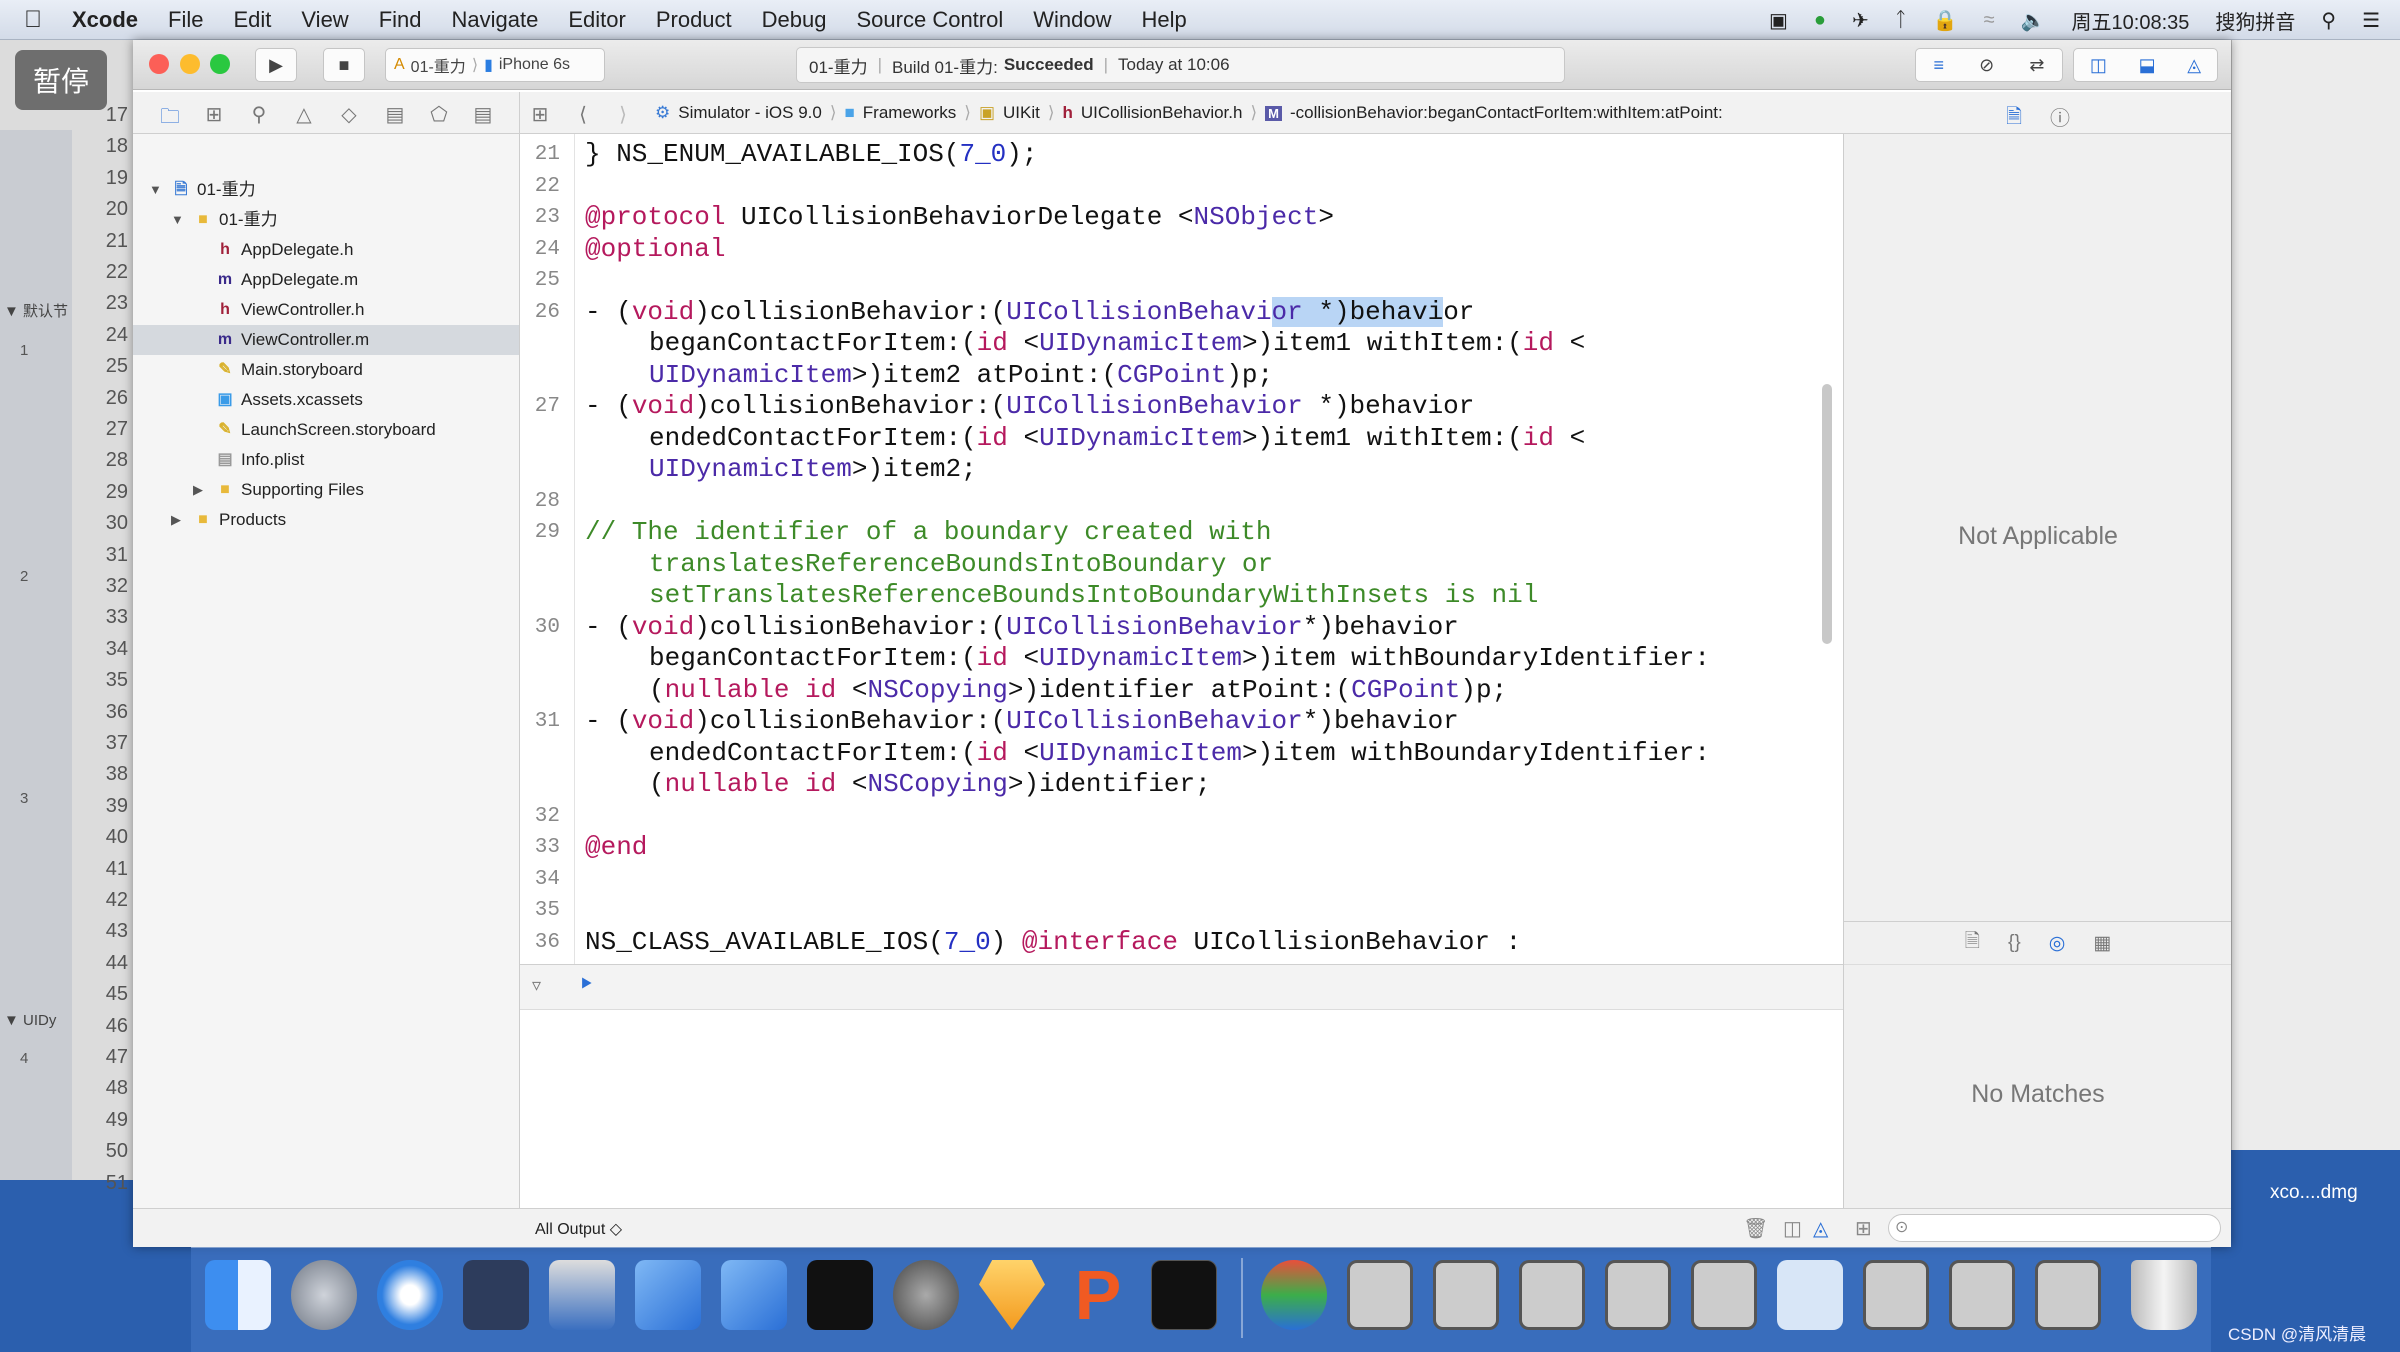 This screenshot has height=1352, width=2400. What do you see at coordinates (536, 985) in the screenshot?
I see `hide-debug-area-icon: ▿` at bounding box center [536, 985].